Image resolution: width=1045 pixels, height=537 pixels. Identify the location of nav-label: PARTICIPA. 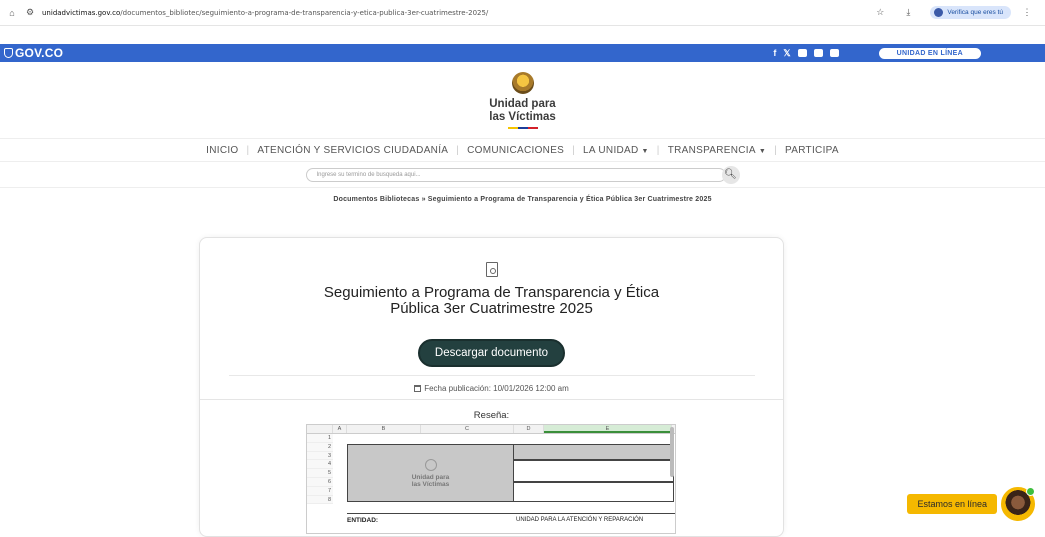
(812, 150).